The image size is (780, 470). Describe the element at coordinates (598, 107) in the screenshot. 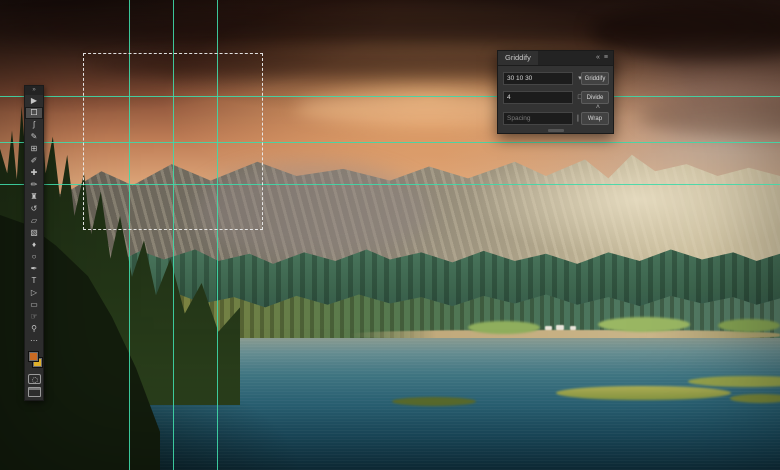

I see `expand-options-icon: ˄` at that location.